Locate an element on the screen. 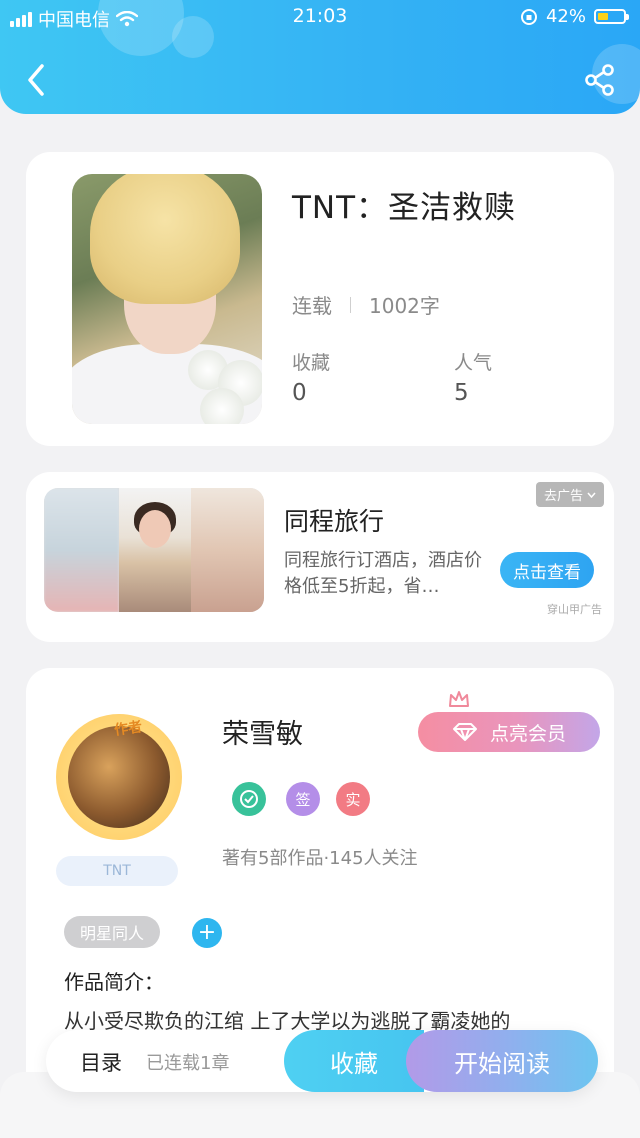  battery-icon is located at coordinates (611, 16).